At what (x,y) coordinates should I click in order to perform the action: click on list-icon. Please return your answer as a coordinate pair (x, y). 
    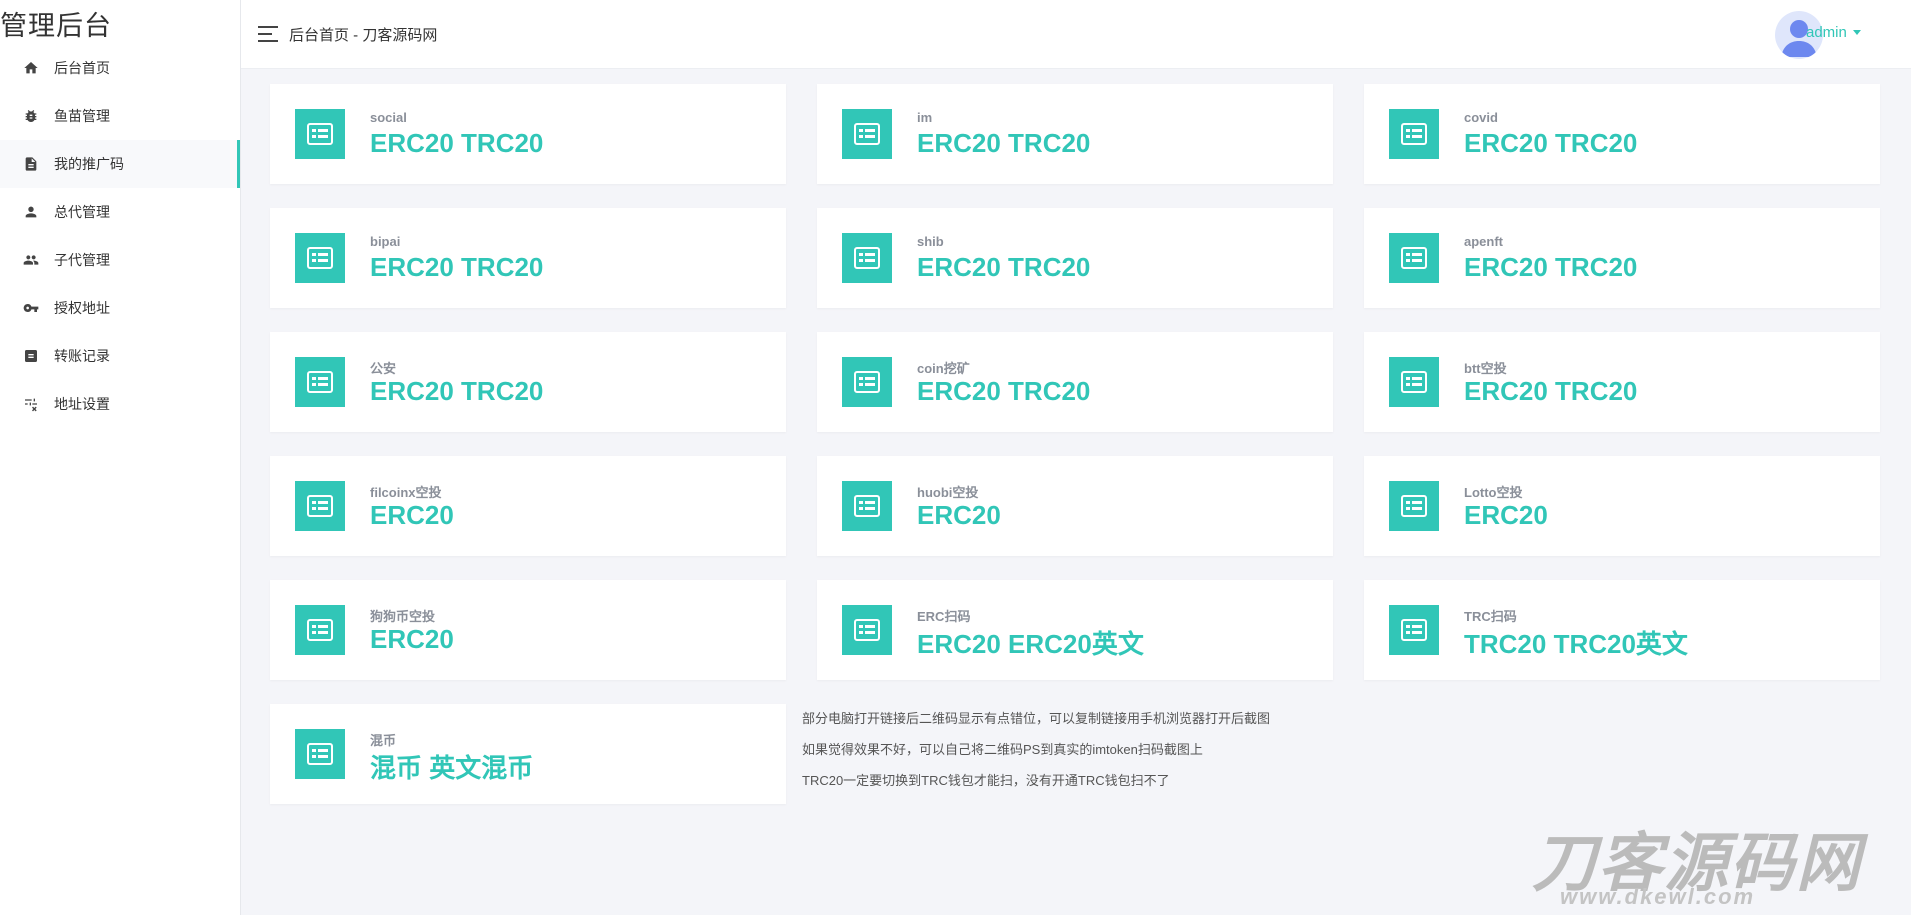
    Looking at the image, I should click on (31, 356).